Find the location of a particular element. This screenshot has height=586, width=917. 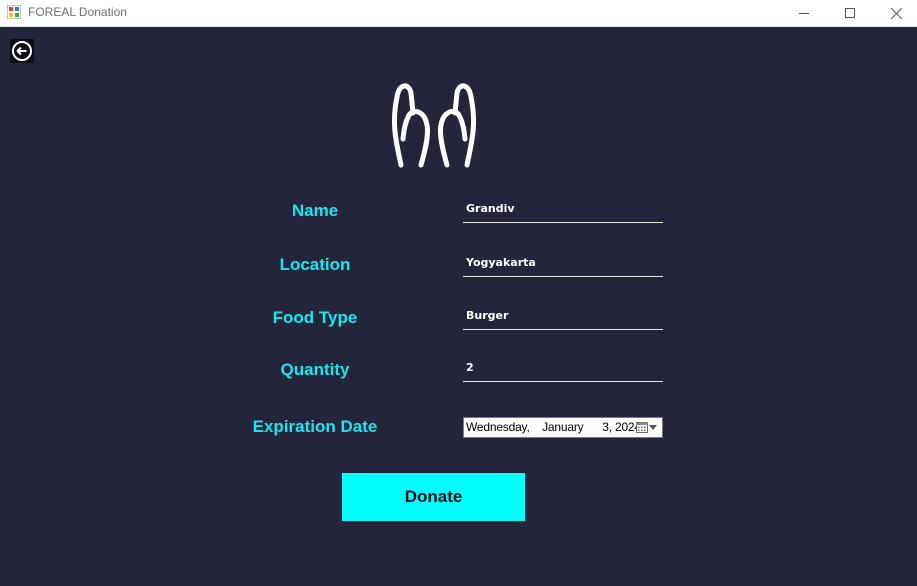

close-button is located at coordinates (895, 13).